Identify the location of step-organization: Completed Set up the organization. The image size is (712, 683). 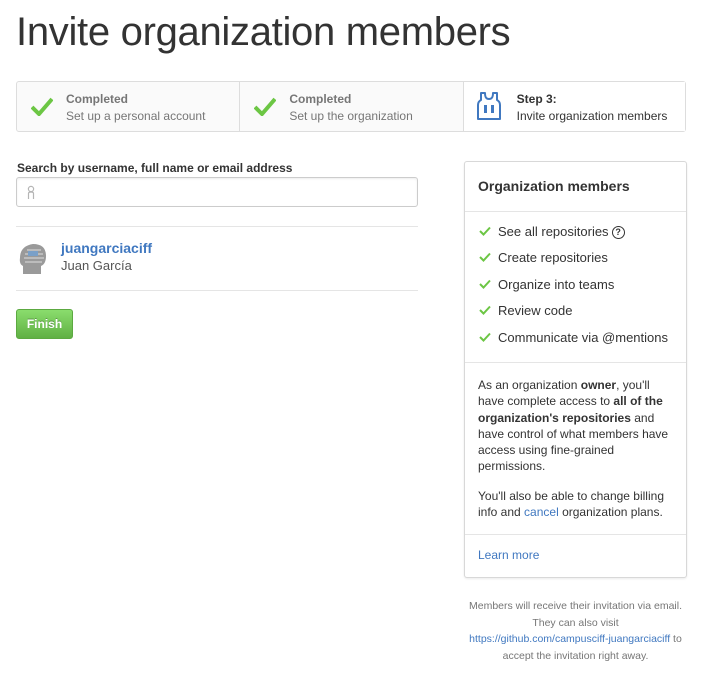
(352, 106).